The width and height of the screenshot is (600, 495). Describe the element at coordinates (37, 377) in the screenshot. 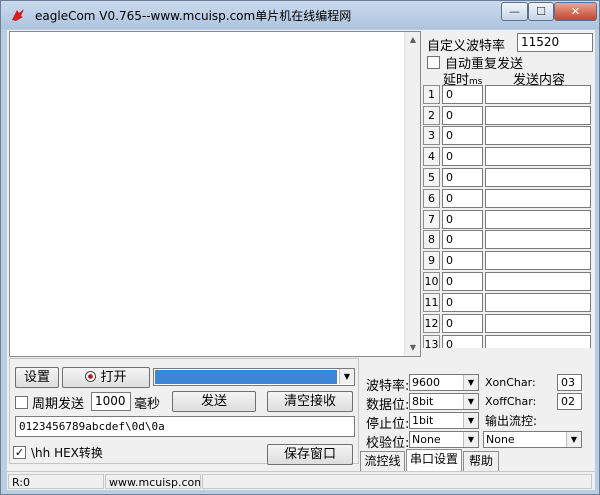

I see `settings-button: 设置` at that location.